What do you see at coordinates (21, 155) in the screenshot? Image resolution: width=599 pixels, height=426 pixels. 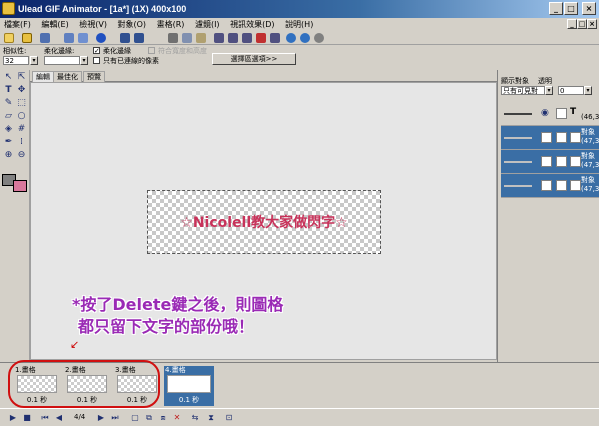 I see `zoom-out-icon: ⊖` at bounding box center [21, 155].